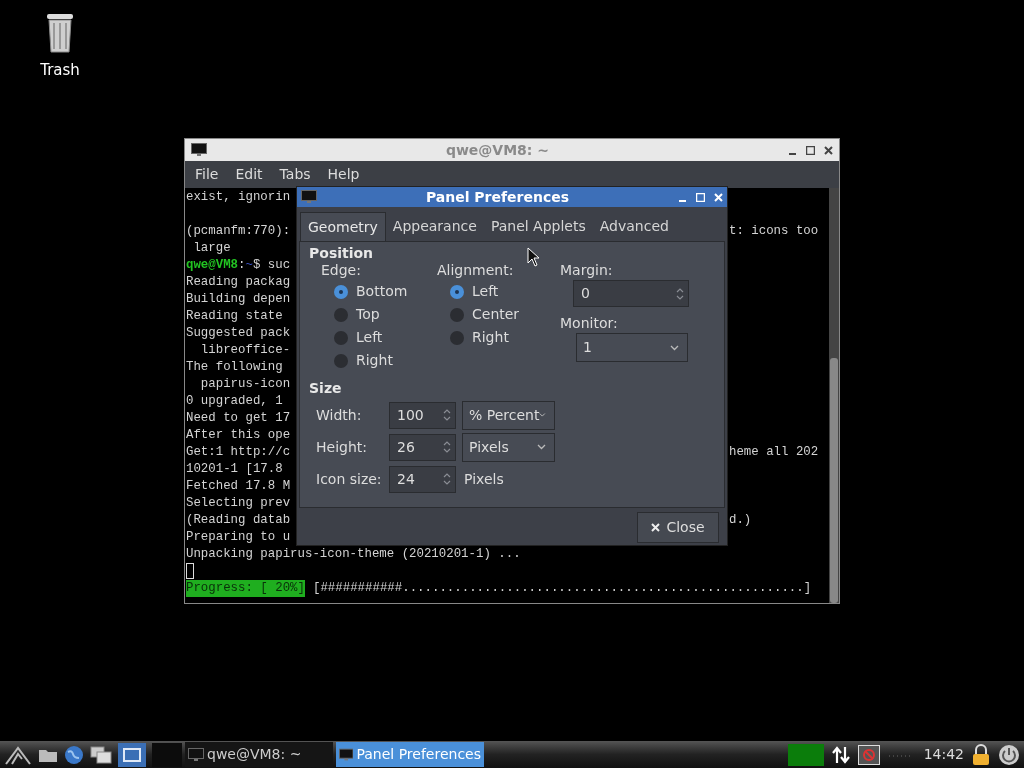 This screenshot has width=1024, height=768. I want to click on terminal-line: Selecting prev, so click(238, 503).